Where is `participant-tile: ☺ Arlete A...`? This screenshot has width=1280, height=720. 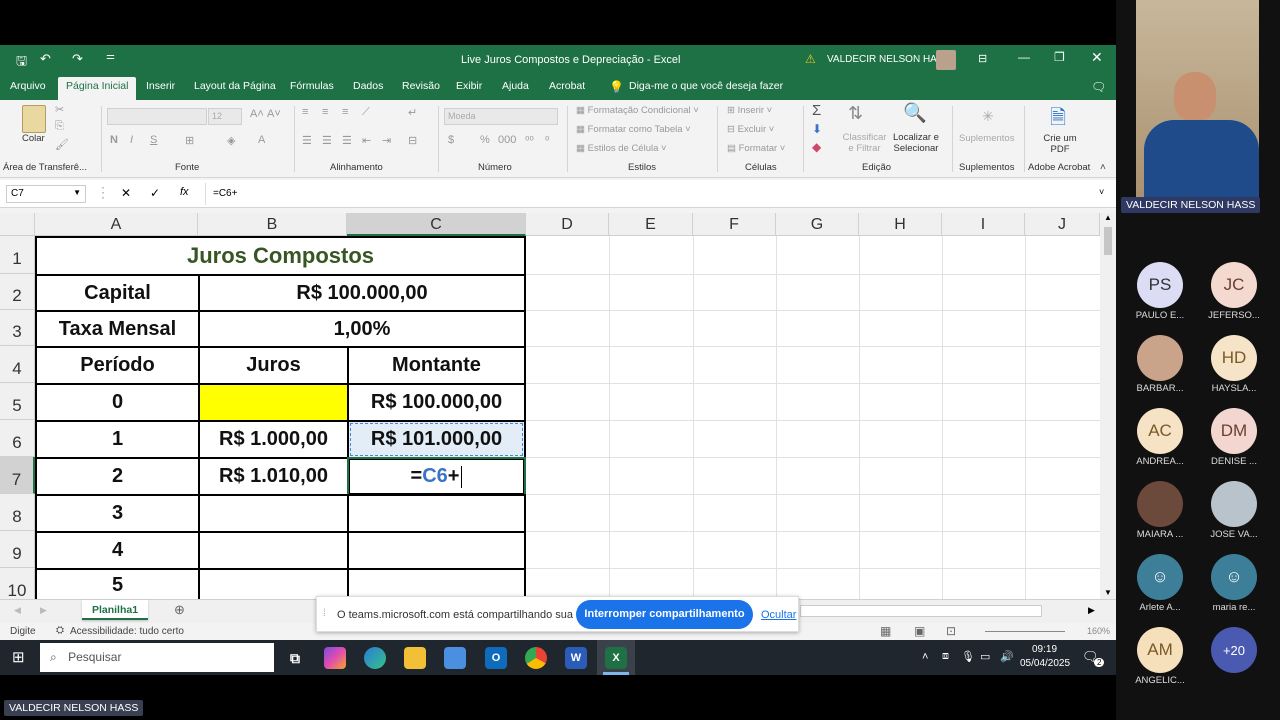 participant-tile: ☺ Arlete A... is located at coordinates (1160, 583).